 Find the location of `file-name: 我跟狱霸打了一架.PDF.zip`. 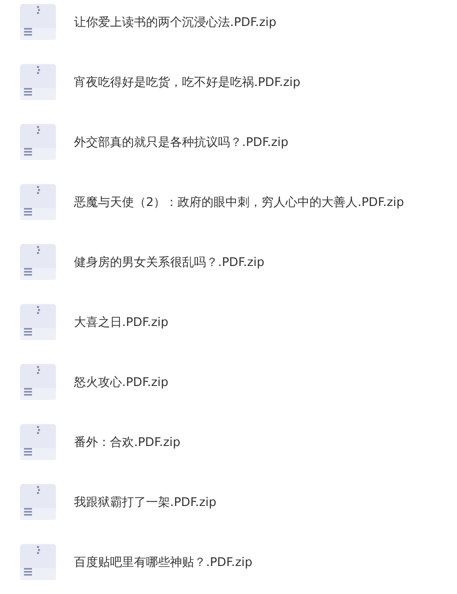

file-name: 我跟狱霸打了一架.PDF.zip is located at coordinates (145, 502).